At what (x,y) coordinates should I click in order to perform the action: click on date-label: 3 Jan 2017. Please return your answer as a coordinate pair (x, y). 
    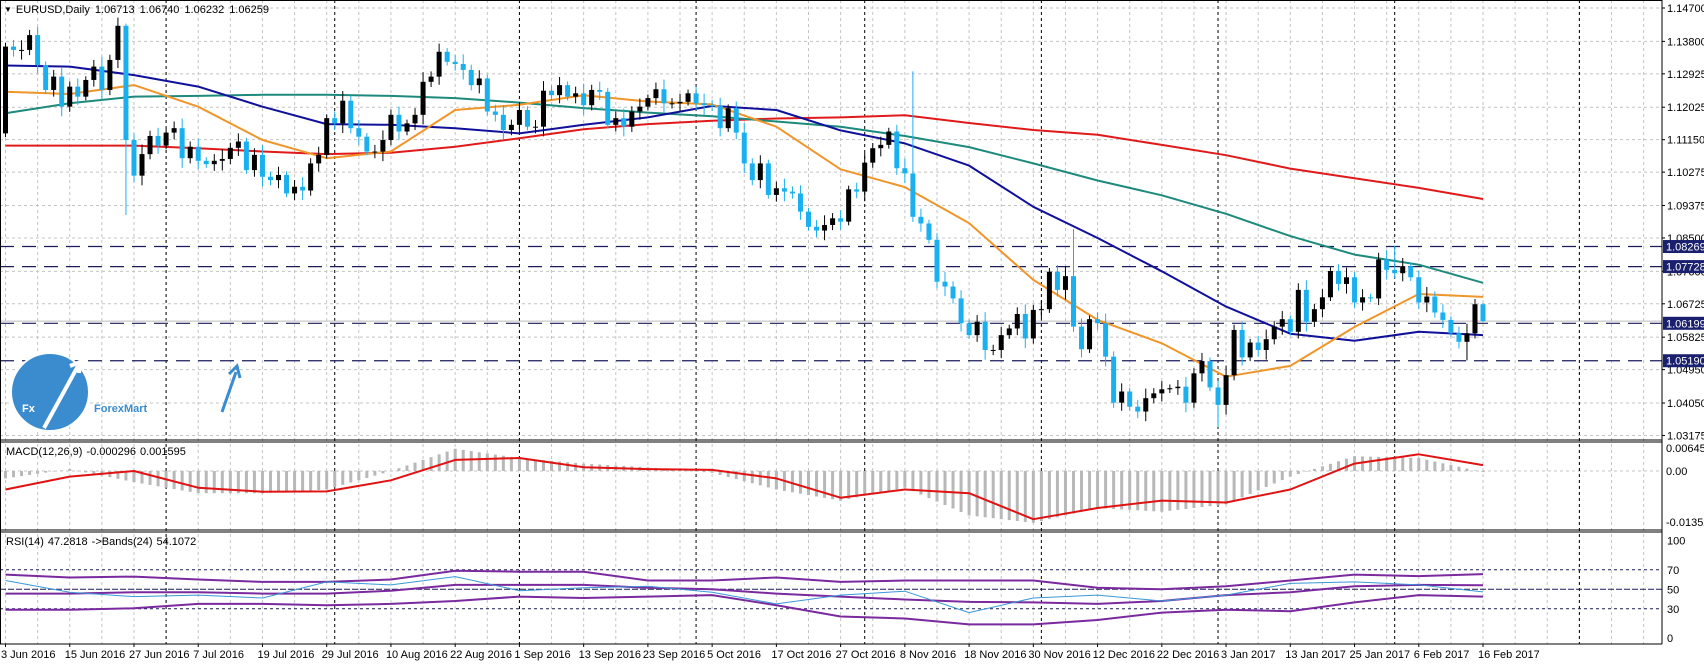
    Looking at the image, I should click on (1248, 655).